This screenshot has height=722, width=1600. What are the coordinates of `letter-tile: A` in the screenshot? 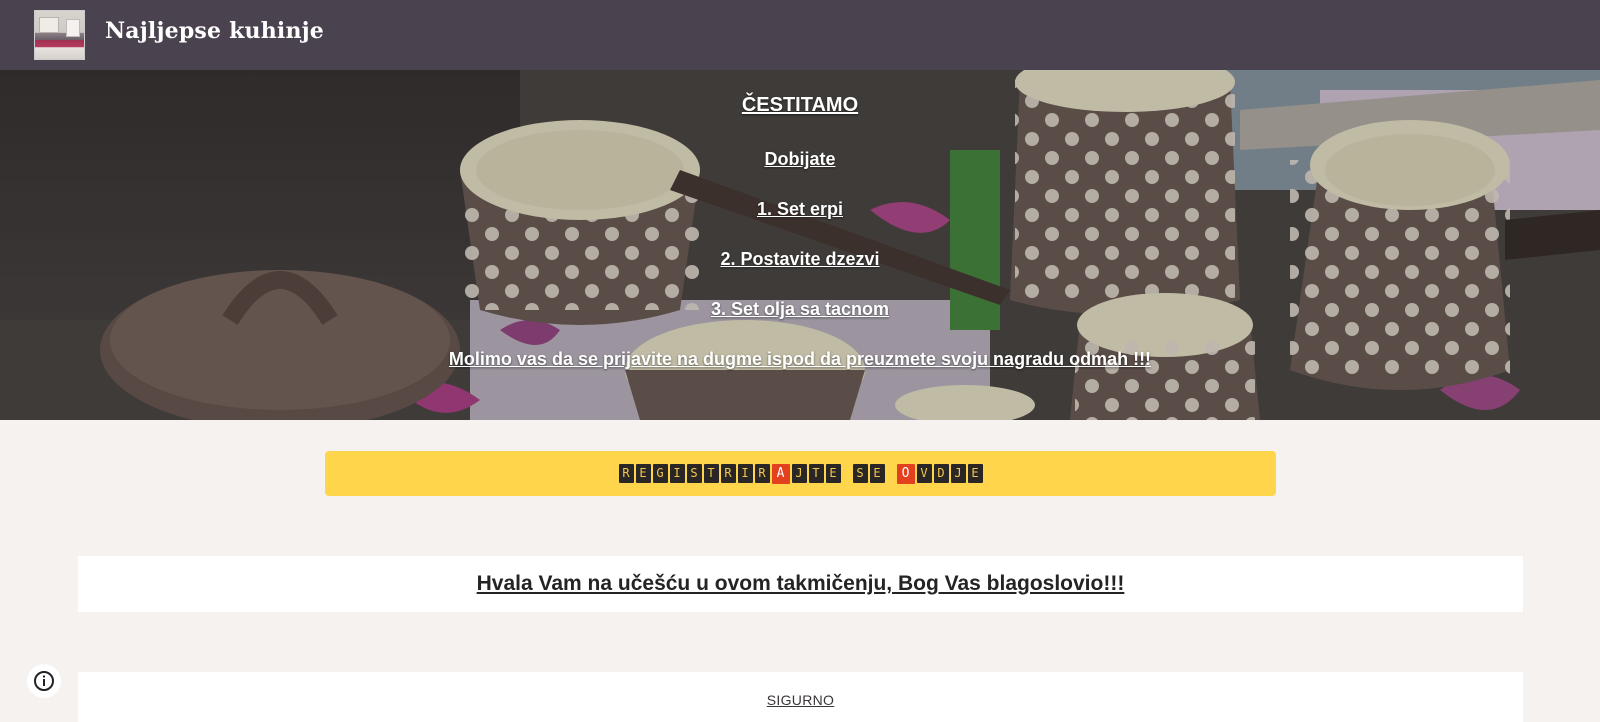 It's located at (780, 473).